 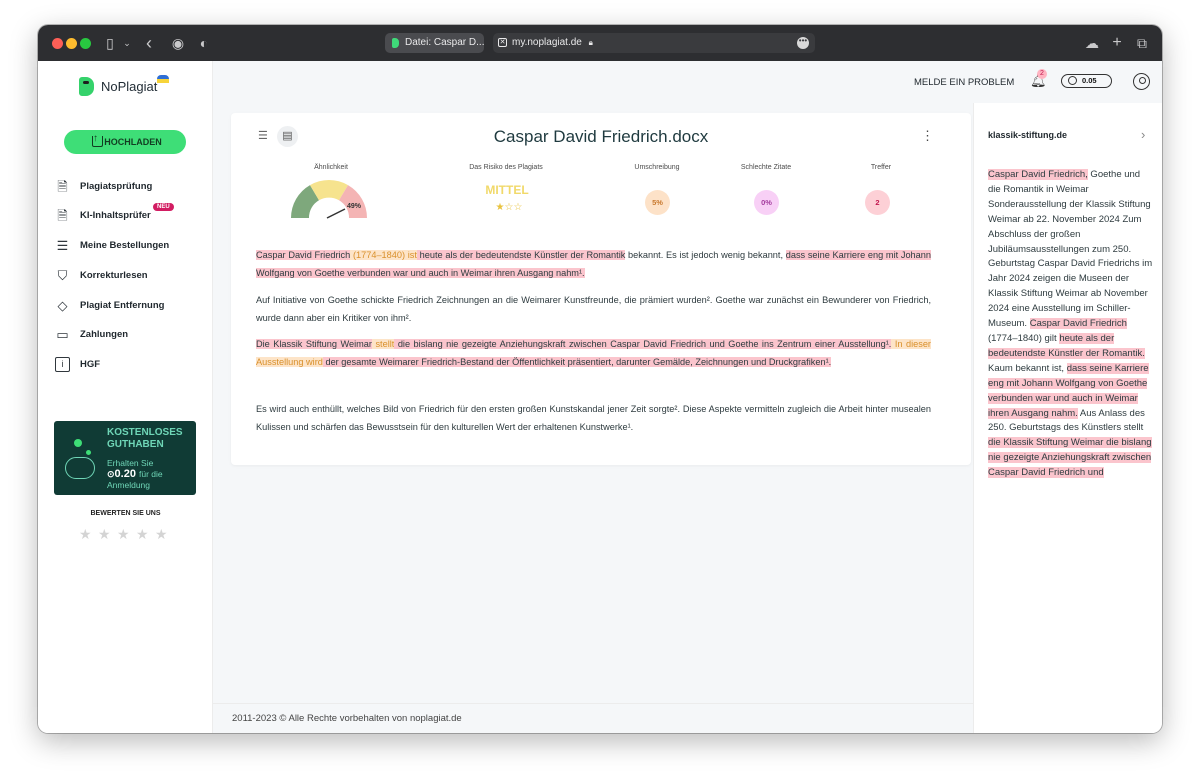 I want to click on rewrite-highlight: (1774–1840) ist, so click(x=383, y=255).